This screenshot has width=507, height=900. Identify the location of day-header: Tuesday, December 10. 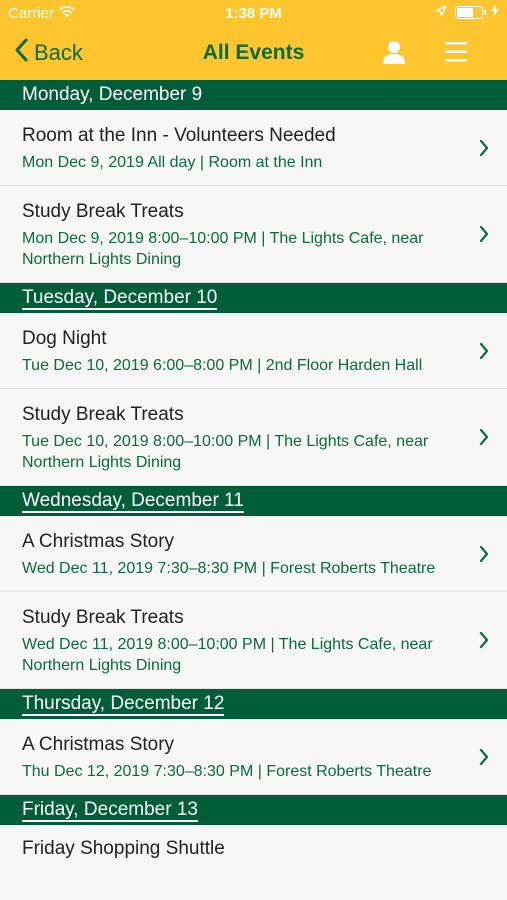
(253, 298).